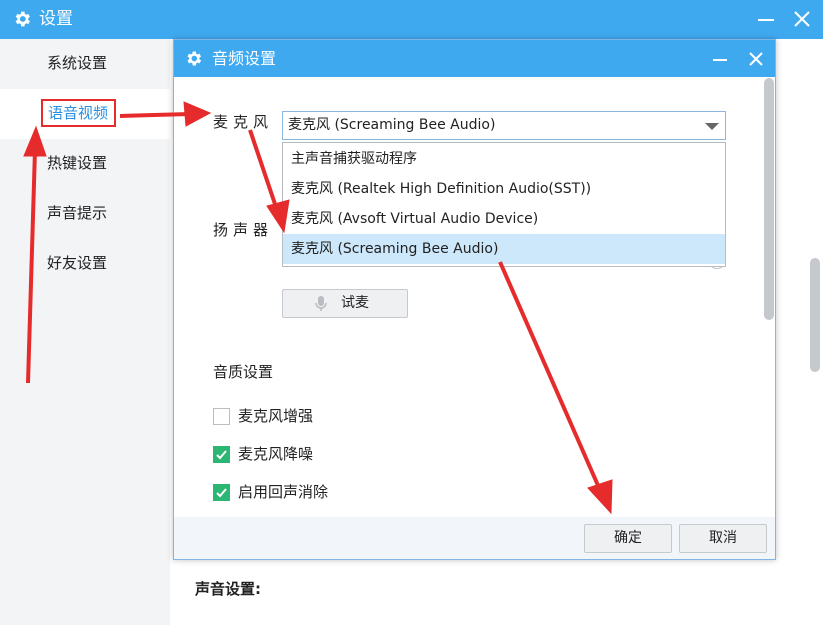 The image size is (823, 625). Describe the element at coordinates (56, 19) in the screenshot. I see `window-title: 设置` at that location.